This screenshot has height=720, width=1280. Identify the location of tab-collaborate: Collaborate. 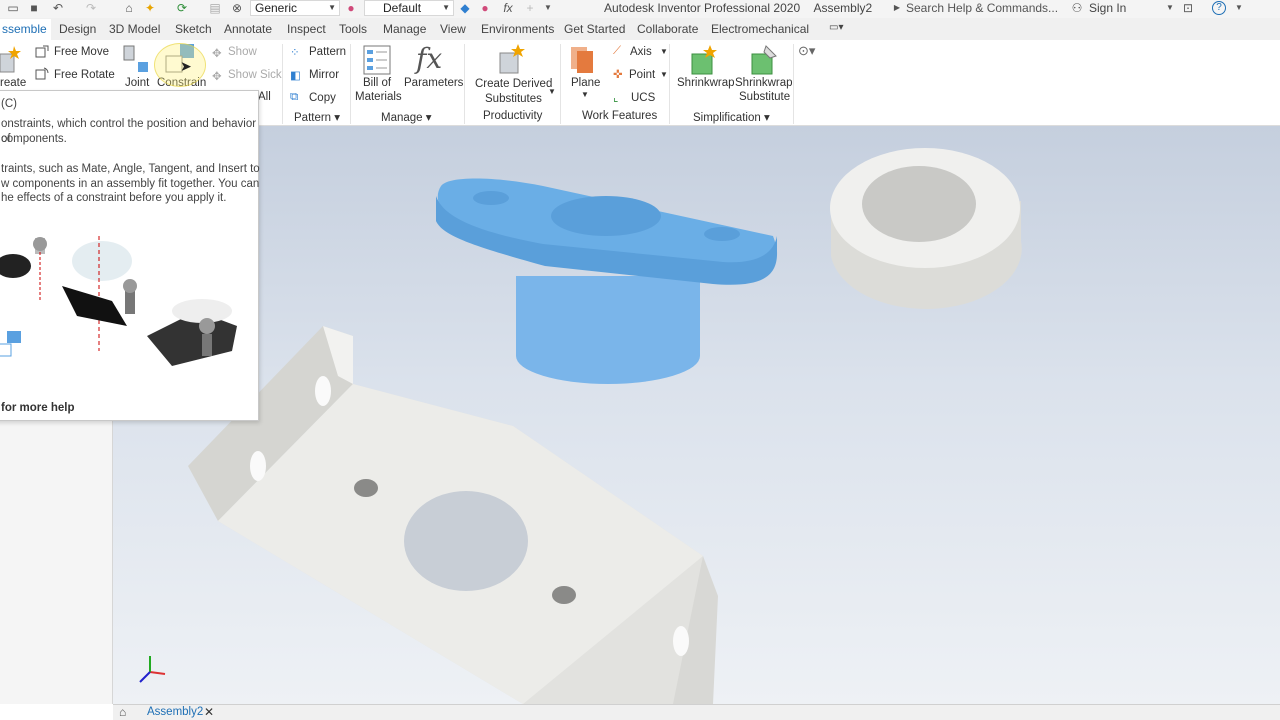
(667, 29).